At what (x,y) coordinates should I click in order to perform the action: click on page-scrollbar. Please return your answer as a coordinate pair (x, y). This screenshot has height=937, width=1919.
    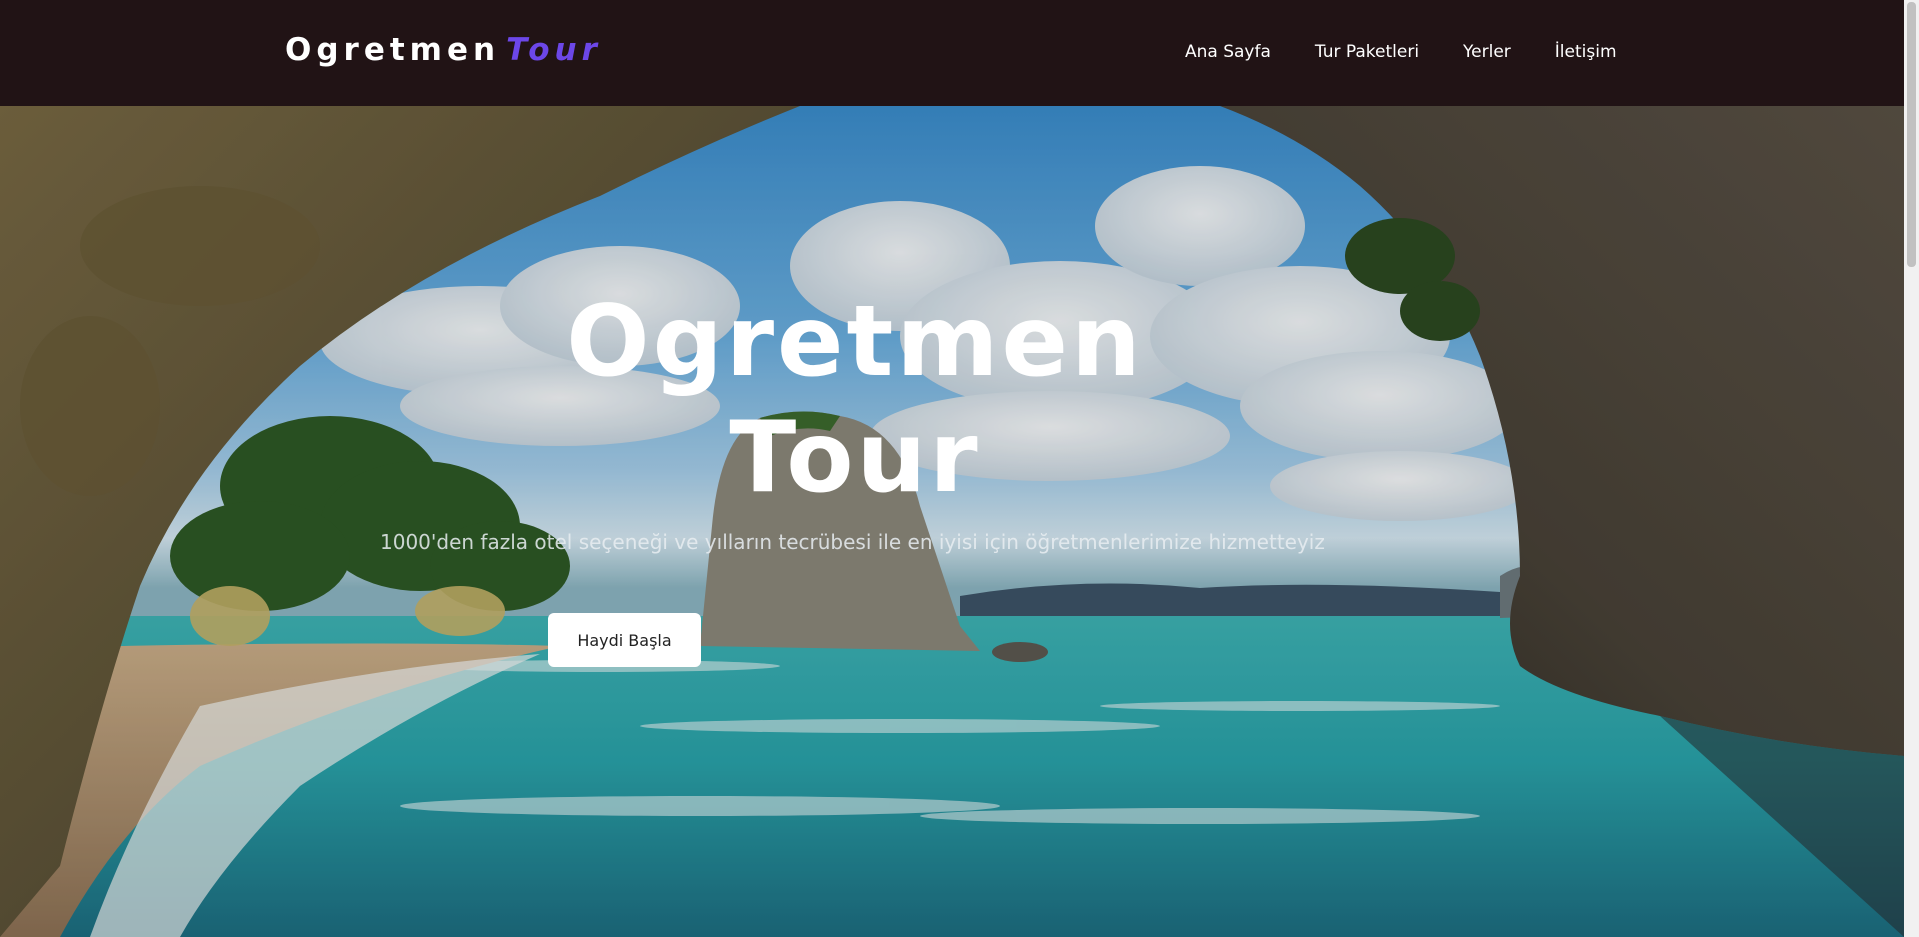
    Looking at the image, I should click on (1911, 468).